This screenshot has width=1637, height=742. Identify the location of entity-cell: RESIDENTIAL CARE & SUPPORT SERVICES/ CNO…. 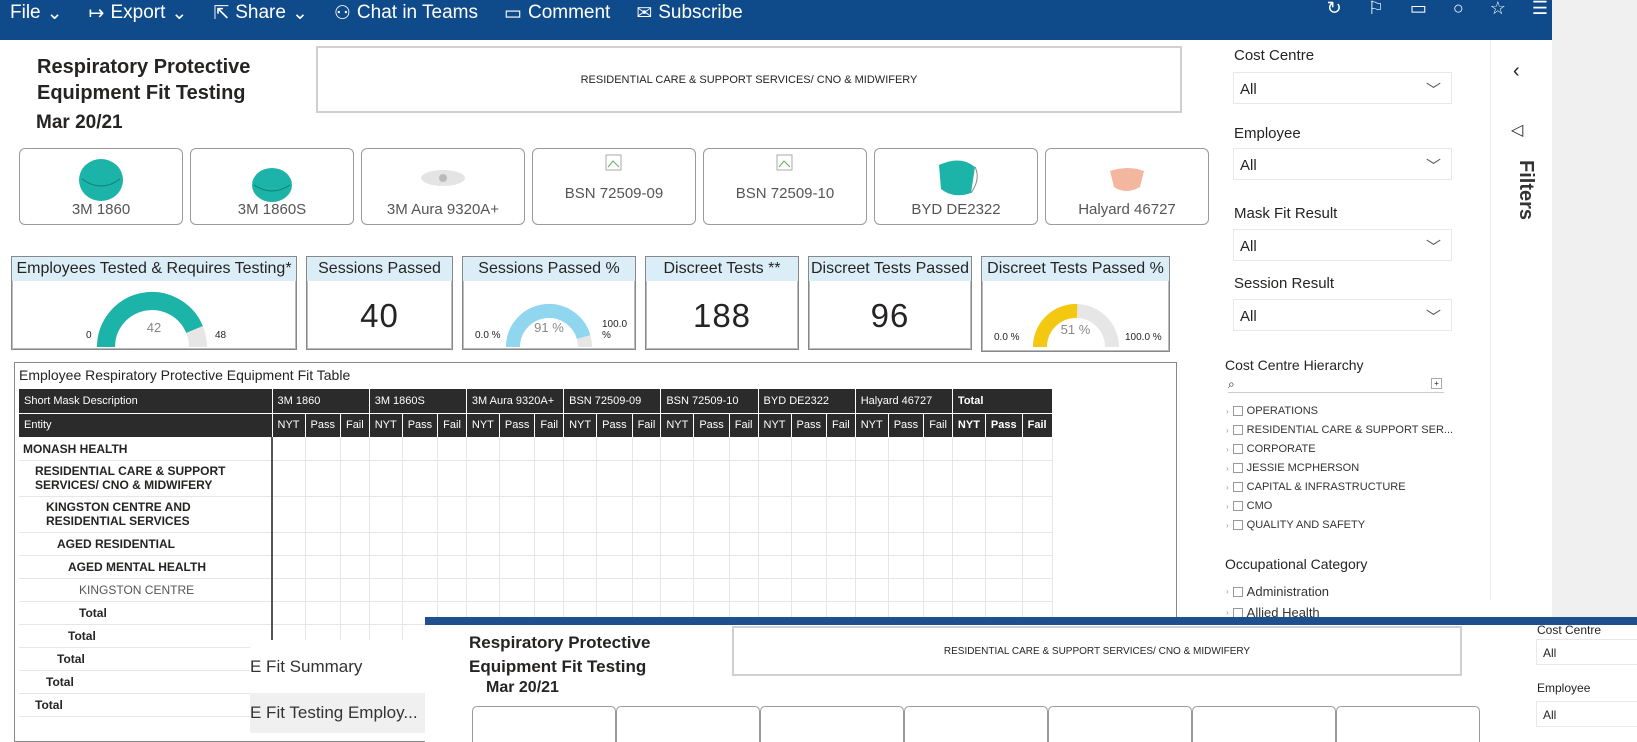
(146, 478).